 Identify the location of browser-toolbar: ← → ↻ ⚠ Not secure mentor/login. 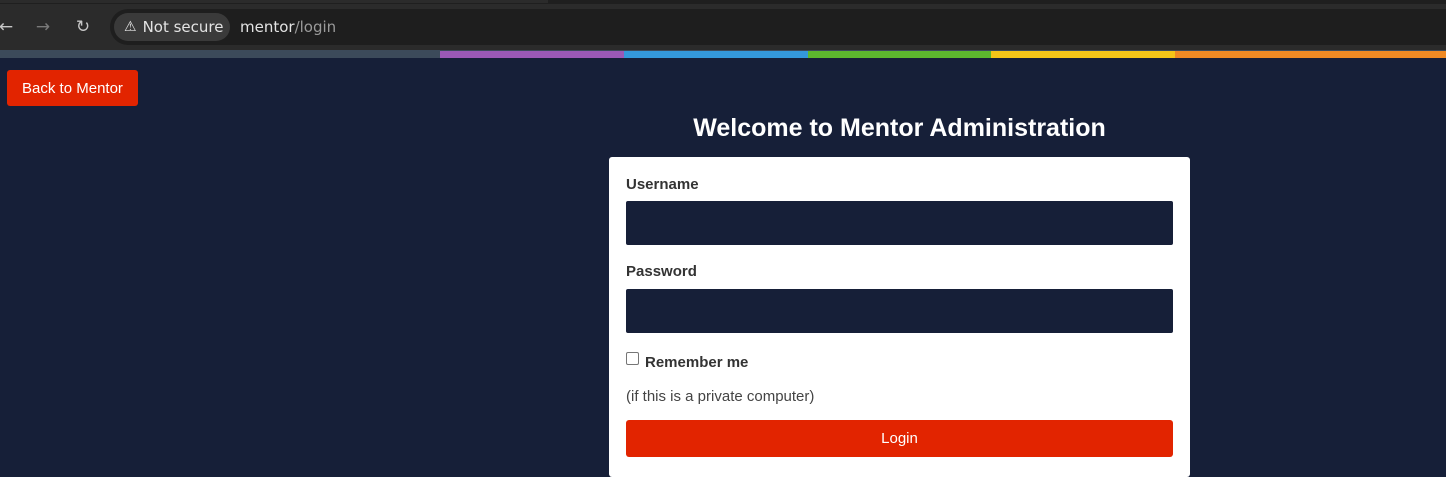
(723, 27).